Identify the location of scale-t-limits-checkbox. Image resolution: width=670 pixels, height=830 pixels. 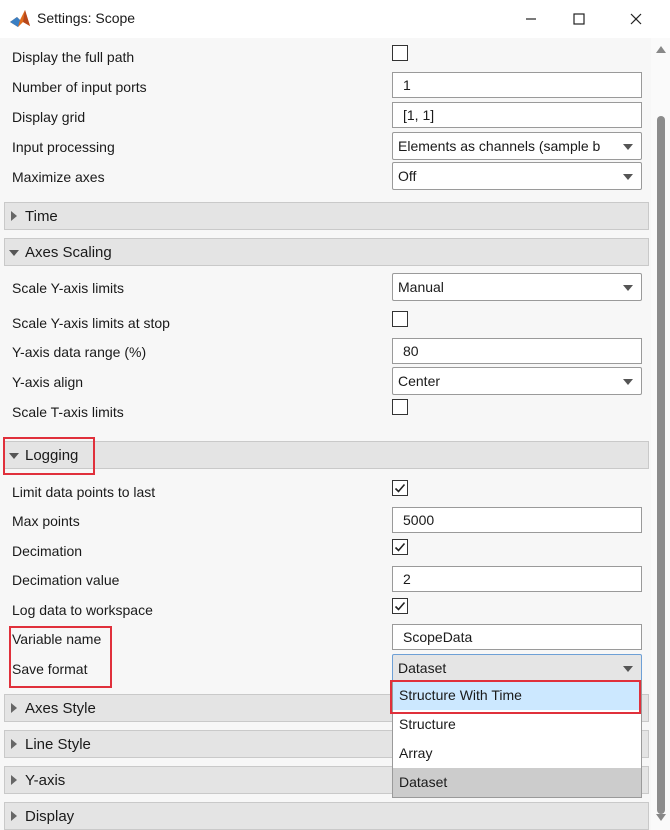
(400, 407).